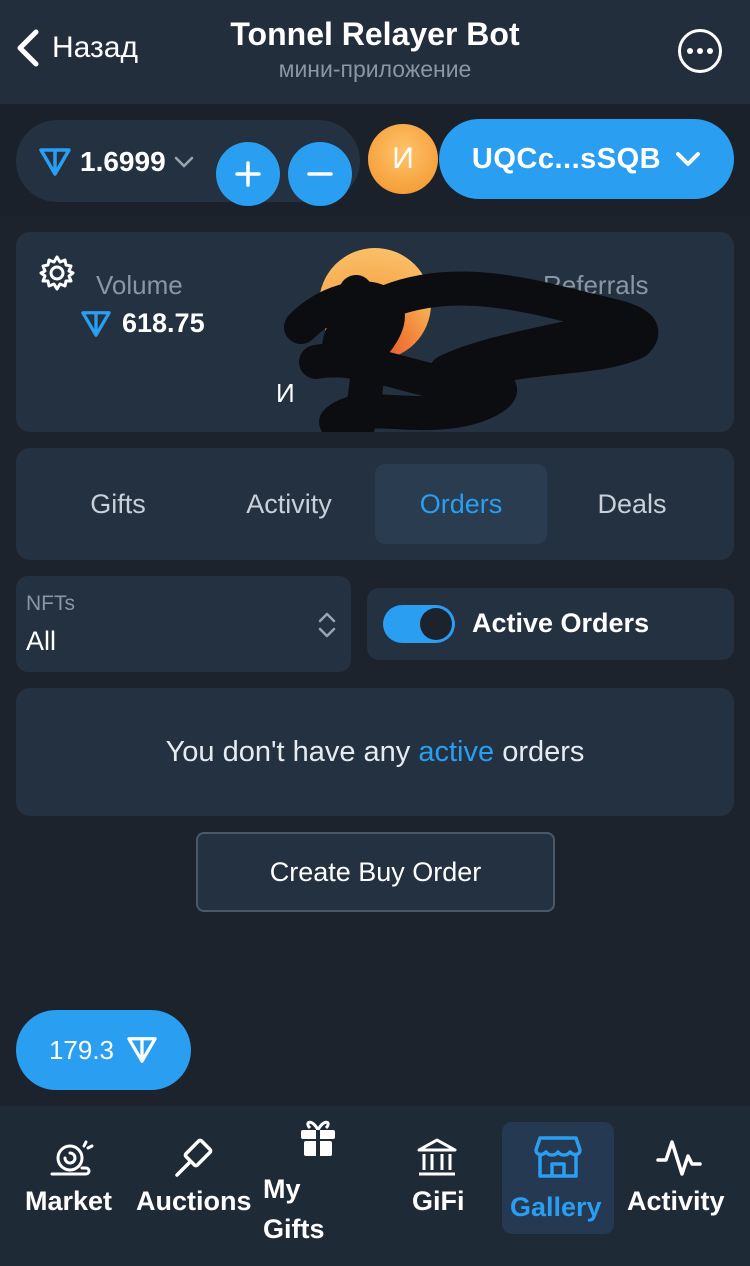  I want to click on nft-select: NFTs All, so click(183, 624).